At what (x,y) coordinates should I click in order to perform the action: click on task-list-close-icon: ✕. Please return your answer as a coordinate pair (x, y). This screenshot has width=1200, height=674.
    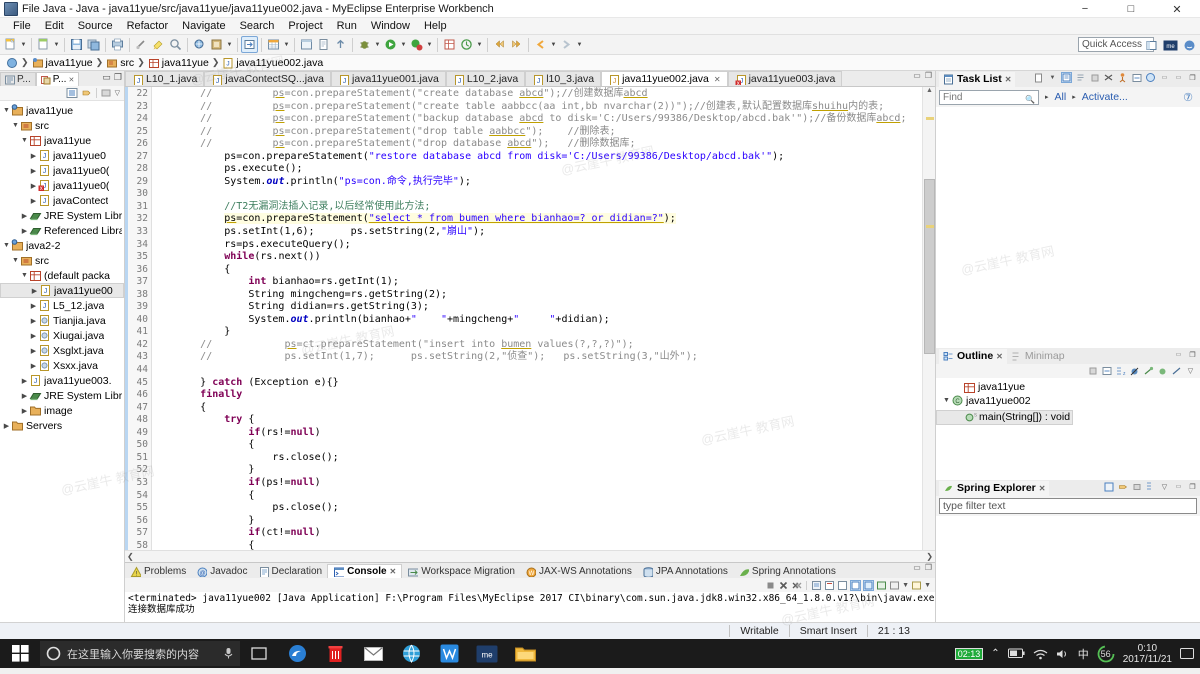
    Looking at the image, I should click on (1008, 79).